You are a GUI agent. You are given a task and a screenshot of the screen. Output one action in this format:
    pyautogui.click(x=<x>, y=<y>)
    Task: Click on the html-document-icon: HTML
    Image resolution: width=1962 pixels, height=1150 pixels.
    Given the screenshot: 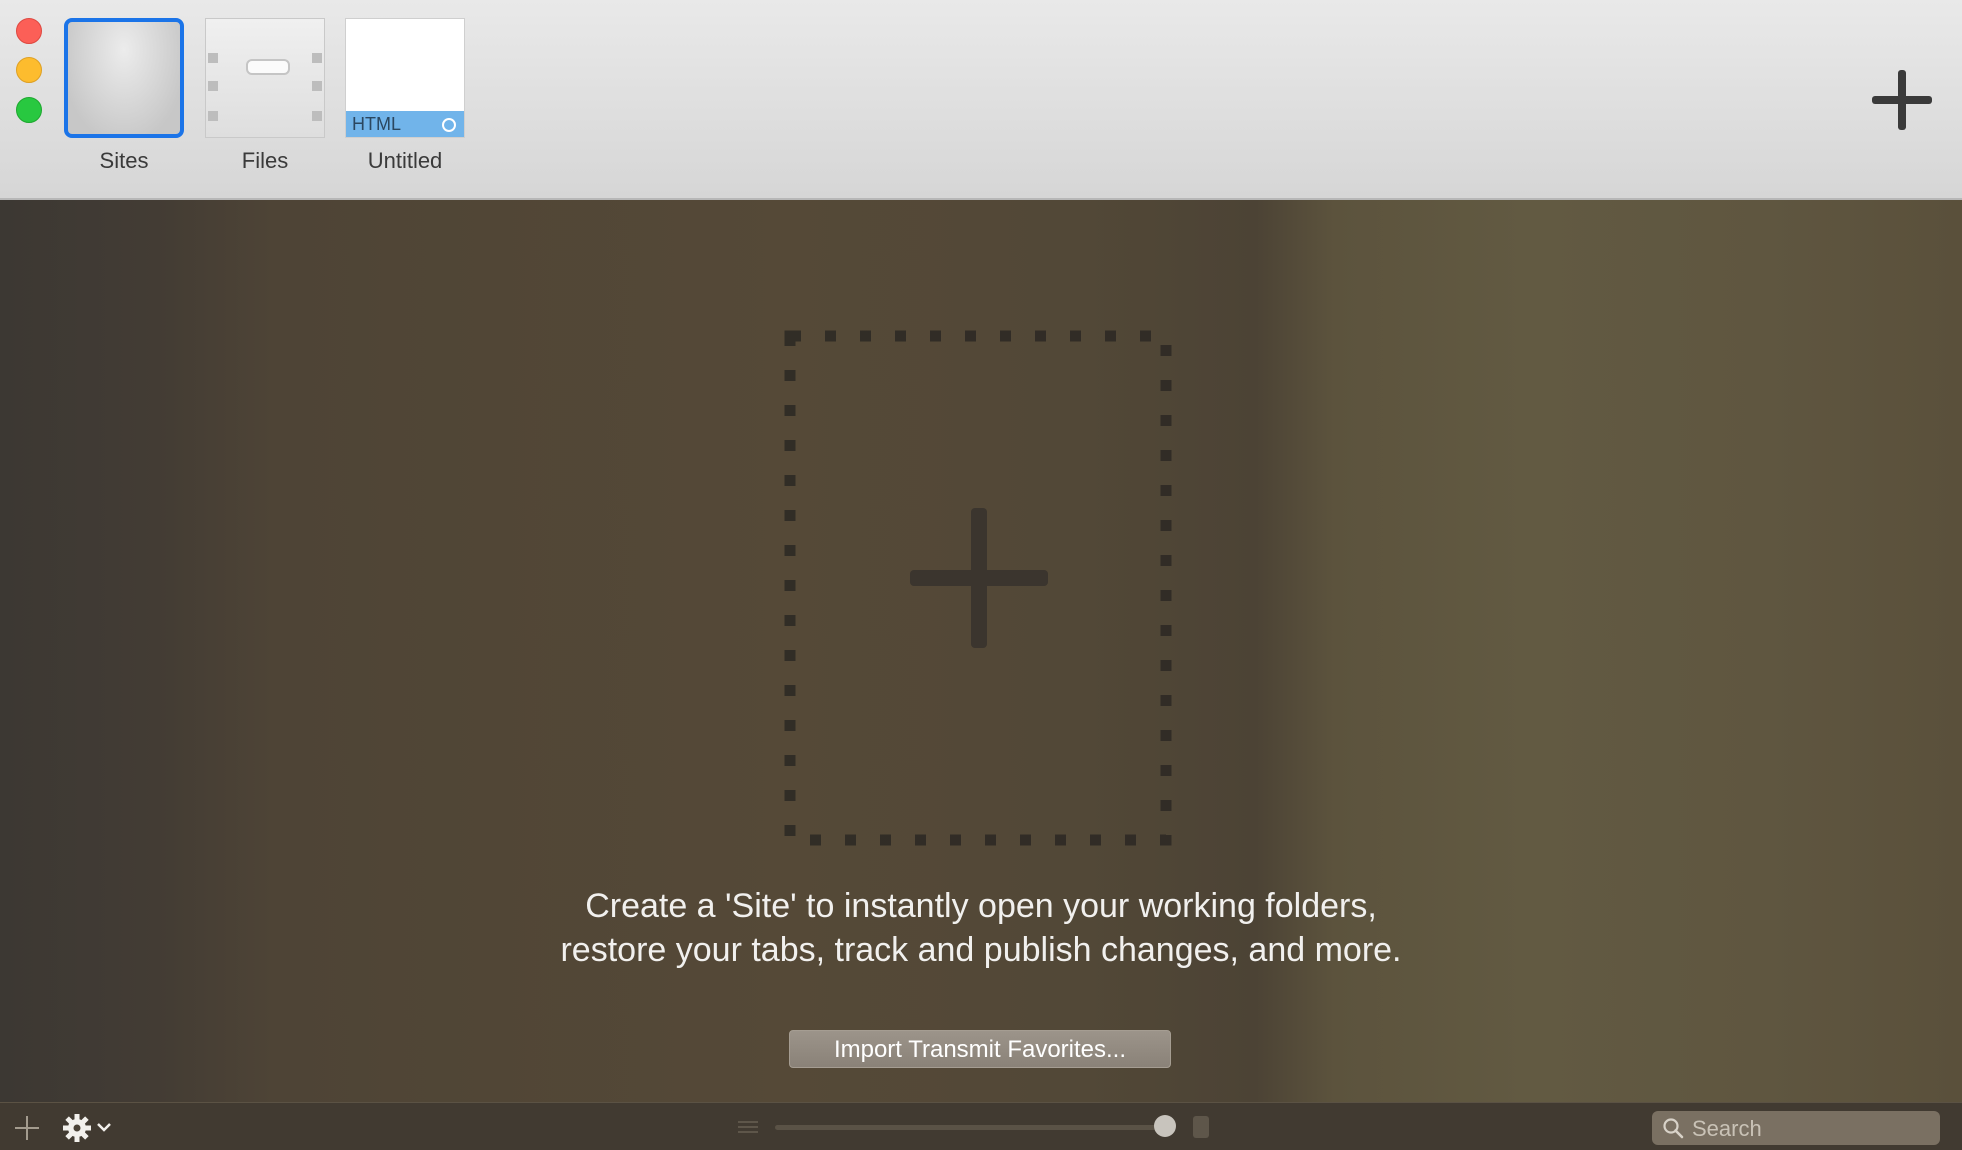 What is the action you would take?
    pyautogui.click(x=405, y=78)
    